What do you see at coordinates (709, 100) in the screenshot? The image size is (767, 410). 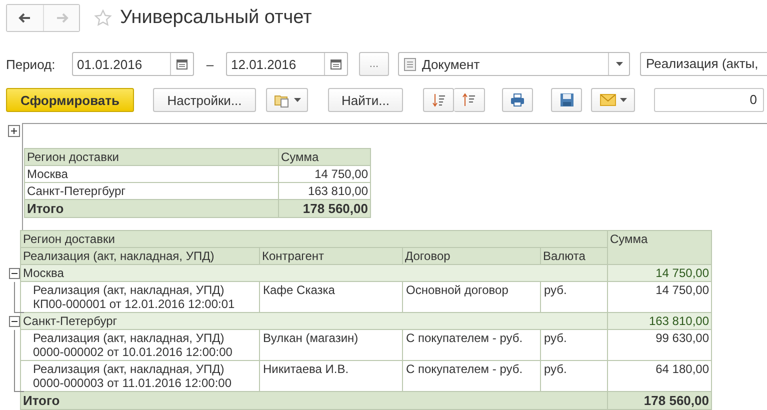 I see `number-field: 0` at bounding box center [709, 100].